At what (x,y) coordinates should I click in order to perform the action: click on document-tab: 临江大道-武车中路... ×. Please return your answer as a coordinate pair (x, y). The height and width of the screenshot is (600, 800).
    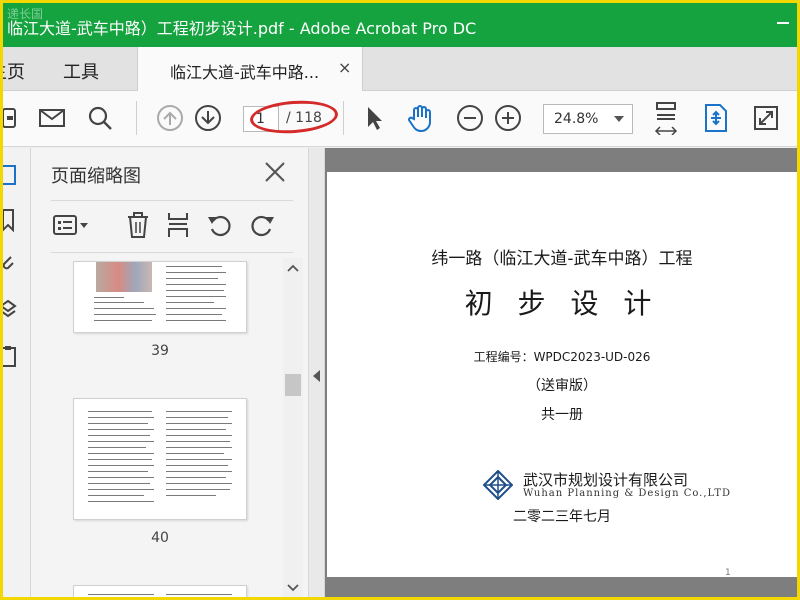
    Looking at the image, I should click on (250, 69).